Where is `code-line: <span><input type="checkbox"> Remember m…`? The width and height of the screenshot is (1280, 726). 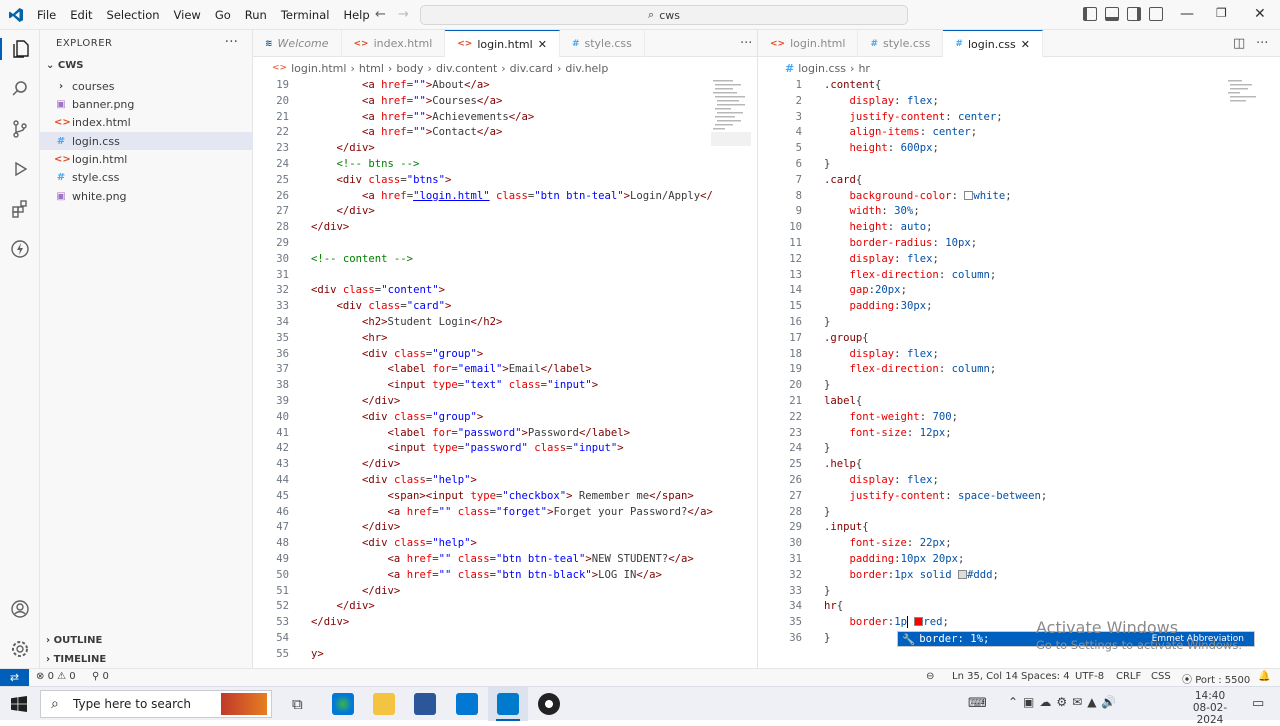 code-line: <span><input type="checkbox"> Remember m… is located at coordinates (502, 495).